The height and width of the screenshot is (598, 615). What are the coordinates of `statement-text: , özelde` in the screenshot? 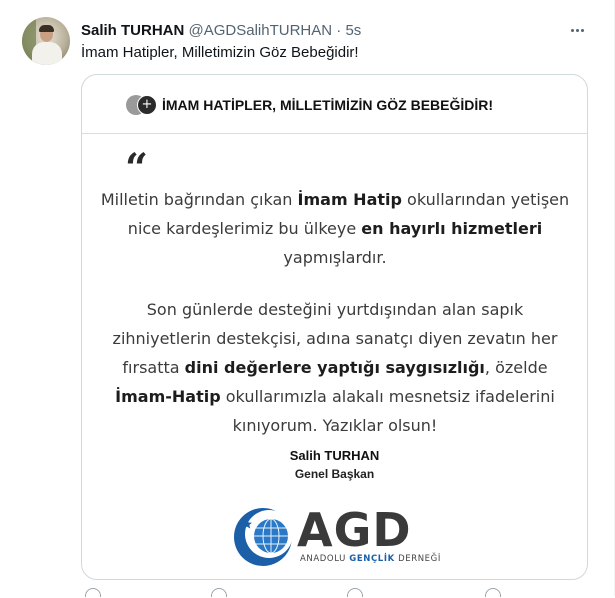 It's located at (516, 367).